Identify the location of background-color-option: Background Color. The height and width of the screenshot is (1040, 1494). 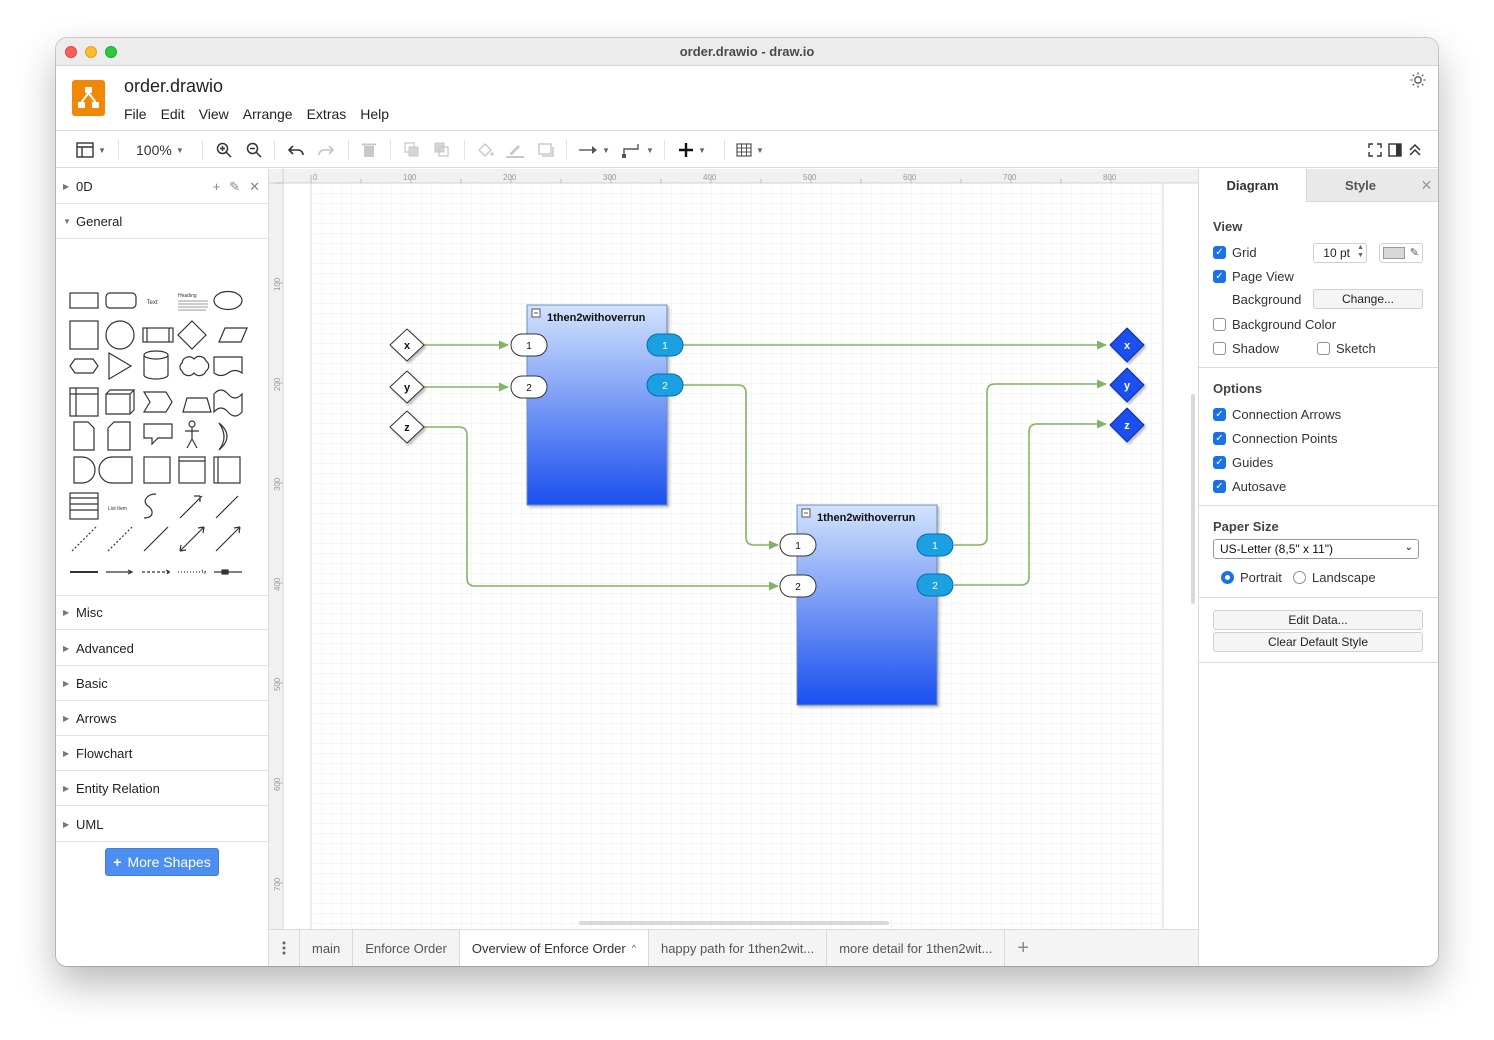
(1274, 324).